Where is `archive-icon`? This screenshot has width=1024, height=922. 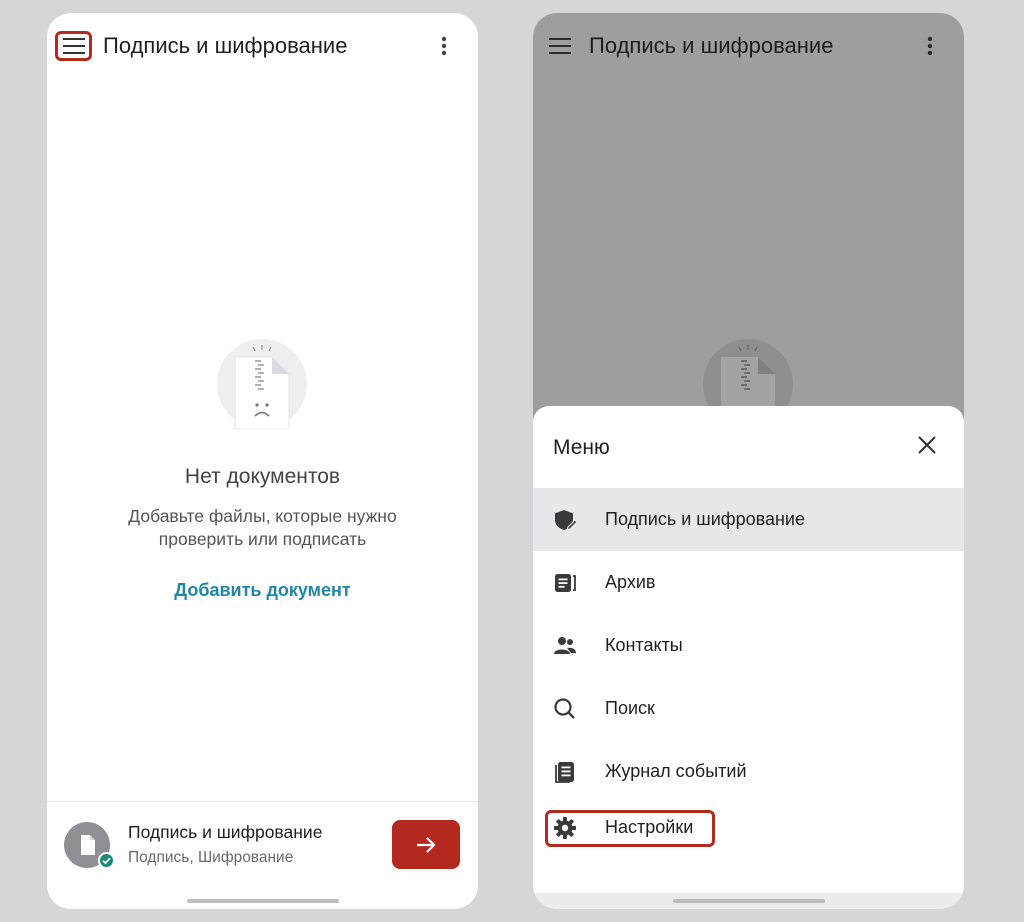
archive-icon is located at coordinates (565, 583).